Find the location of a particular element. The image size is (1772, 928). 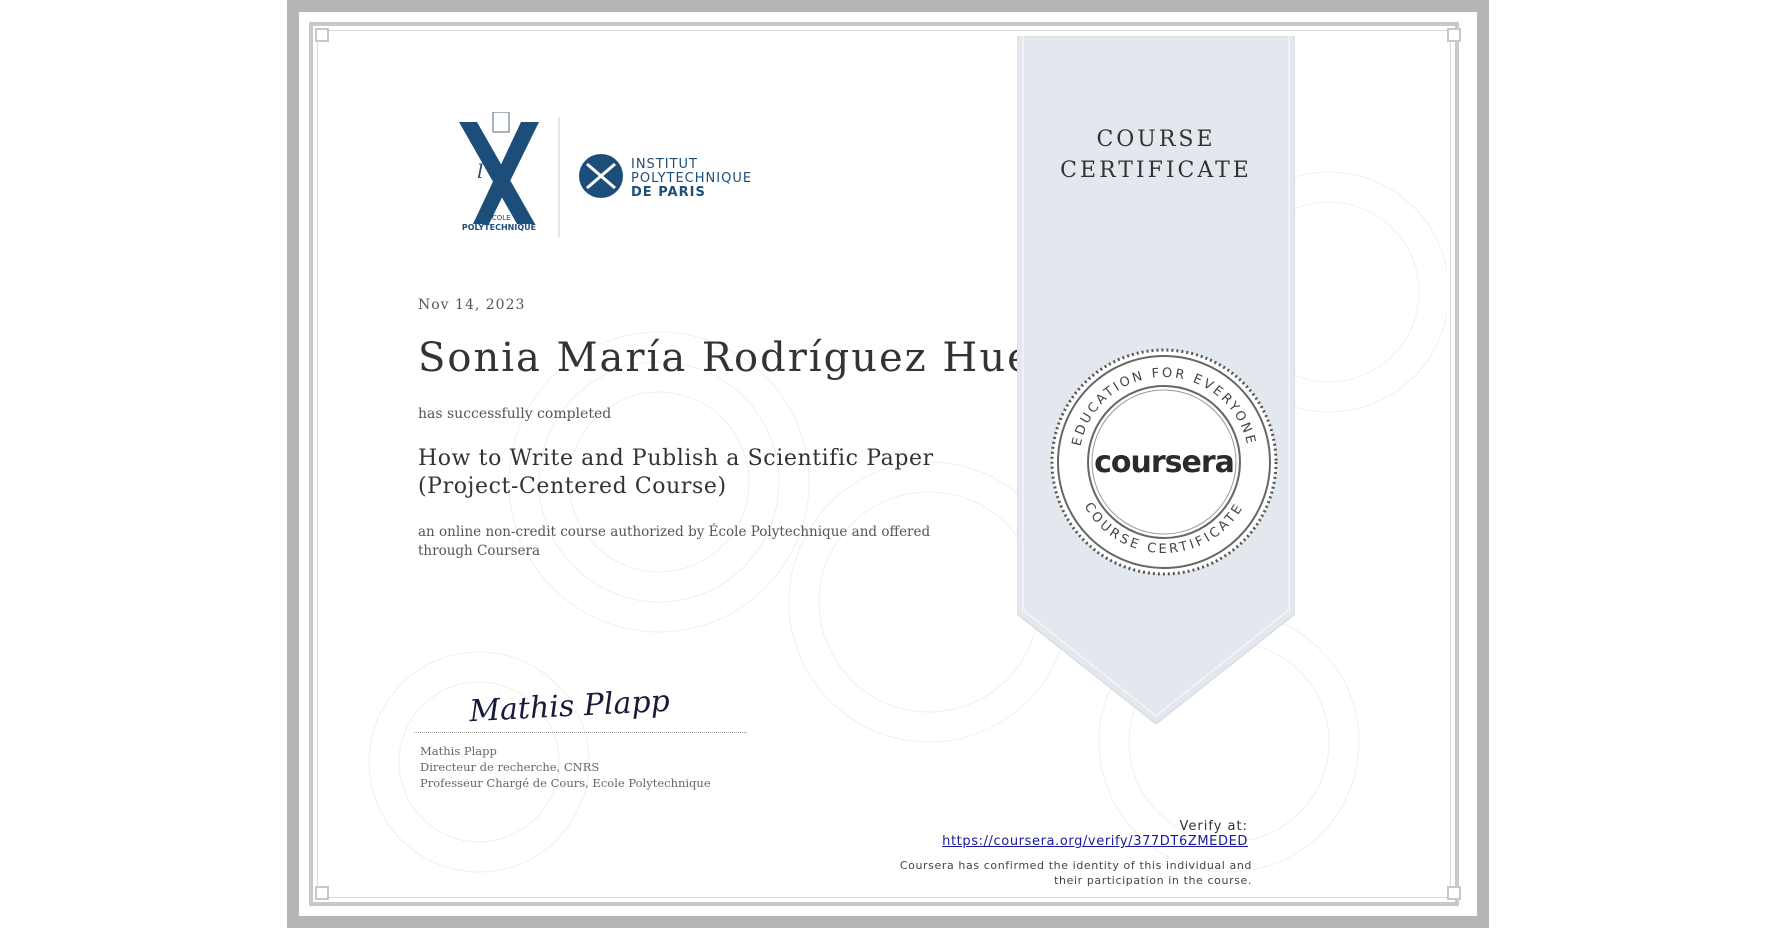

signer-name: Mathis Plapp is located at coordinates (458, 751).